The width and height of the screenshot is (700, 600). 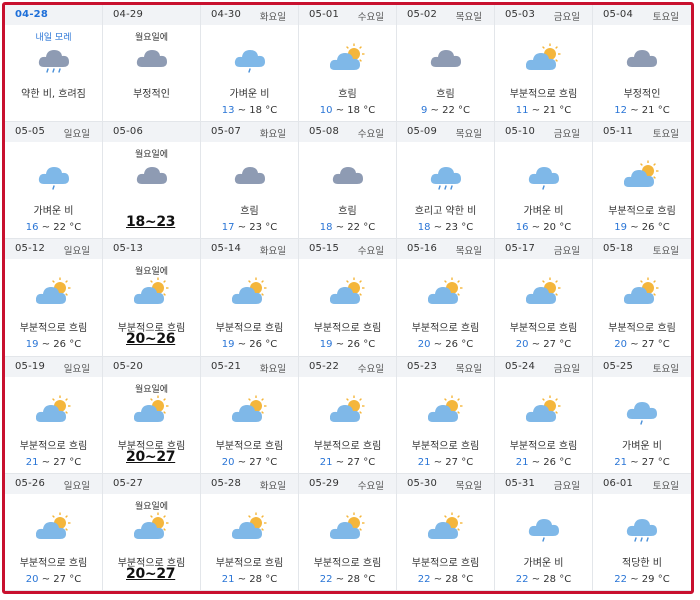 I want to click on forecast-day-cell: 05-28 화요일 부분적으로 흐림 21 ~ 28 °C, so click(x=250, y=532).